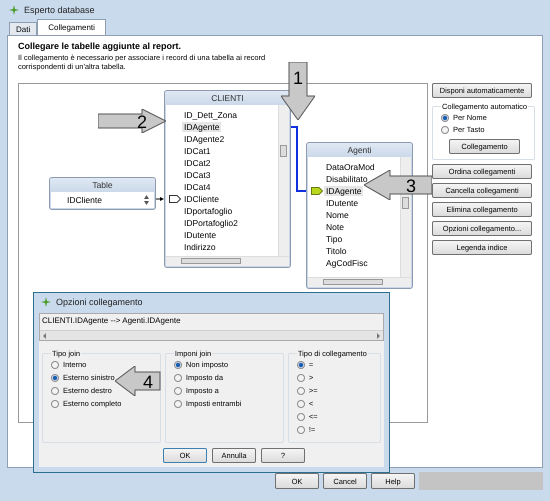 This screenshot has width=550, height=501. Describe the element at coordinates (336, 251) in the screenshot. I see `field-name: Titolo` at that location.